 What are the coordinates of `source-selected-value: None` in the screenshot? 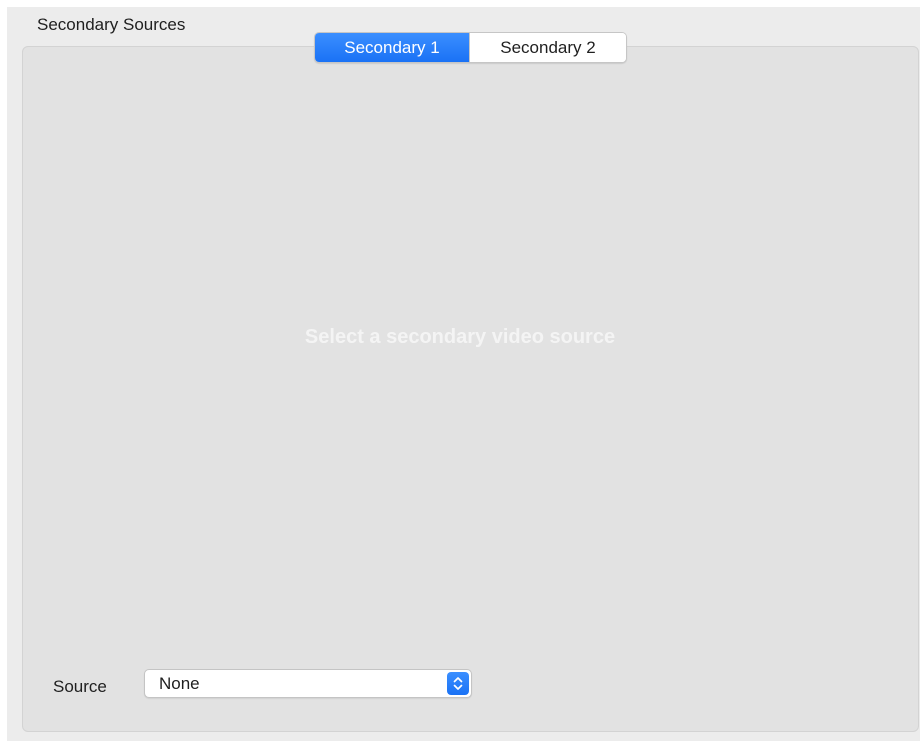 It's located at (179, 683).